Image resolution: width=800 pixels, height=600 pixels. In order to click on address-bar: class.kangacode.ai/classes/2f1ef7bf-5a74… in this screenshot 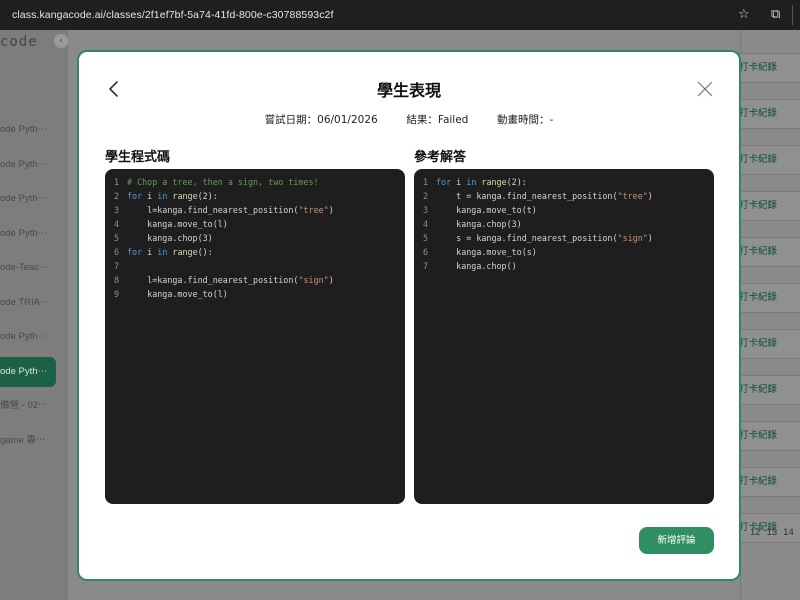, I will do `click(173, 15)`.